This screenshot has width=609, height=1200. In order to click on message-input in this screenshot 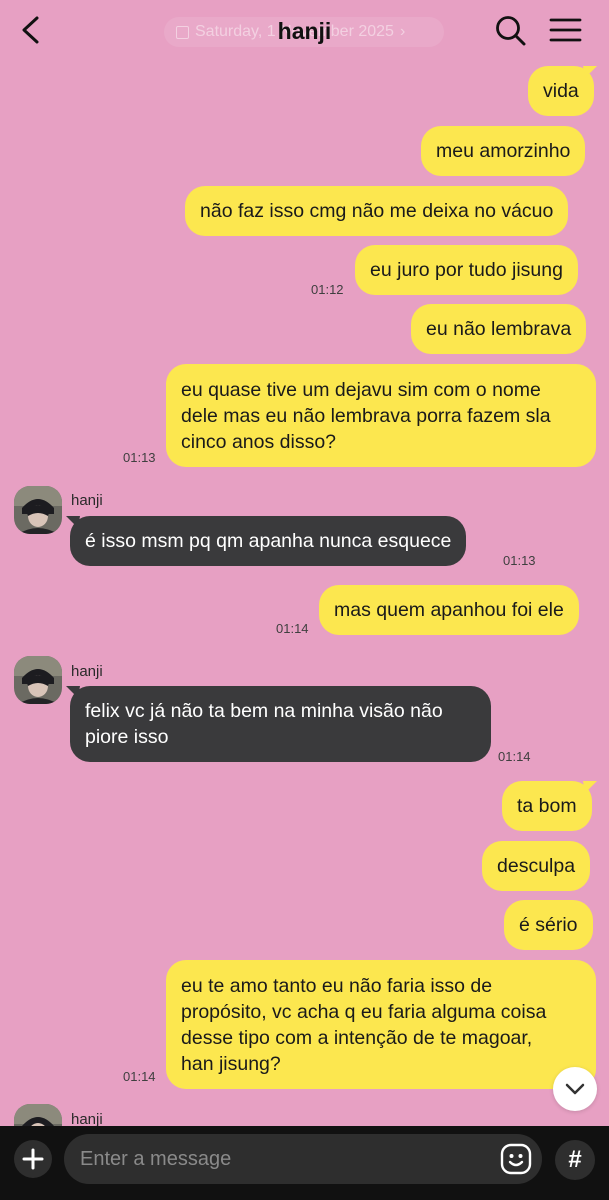, I will do `click(303, 1159)`.